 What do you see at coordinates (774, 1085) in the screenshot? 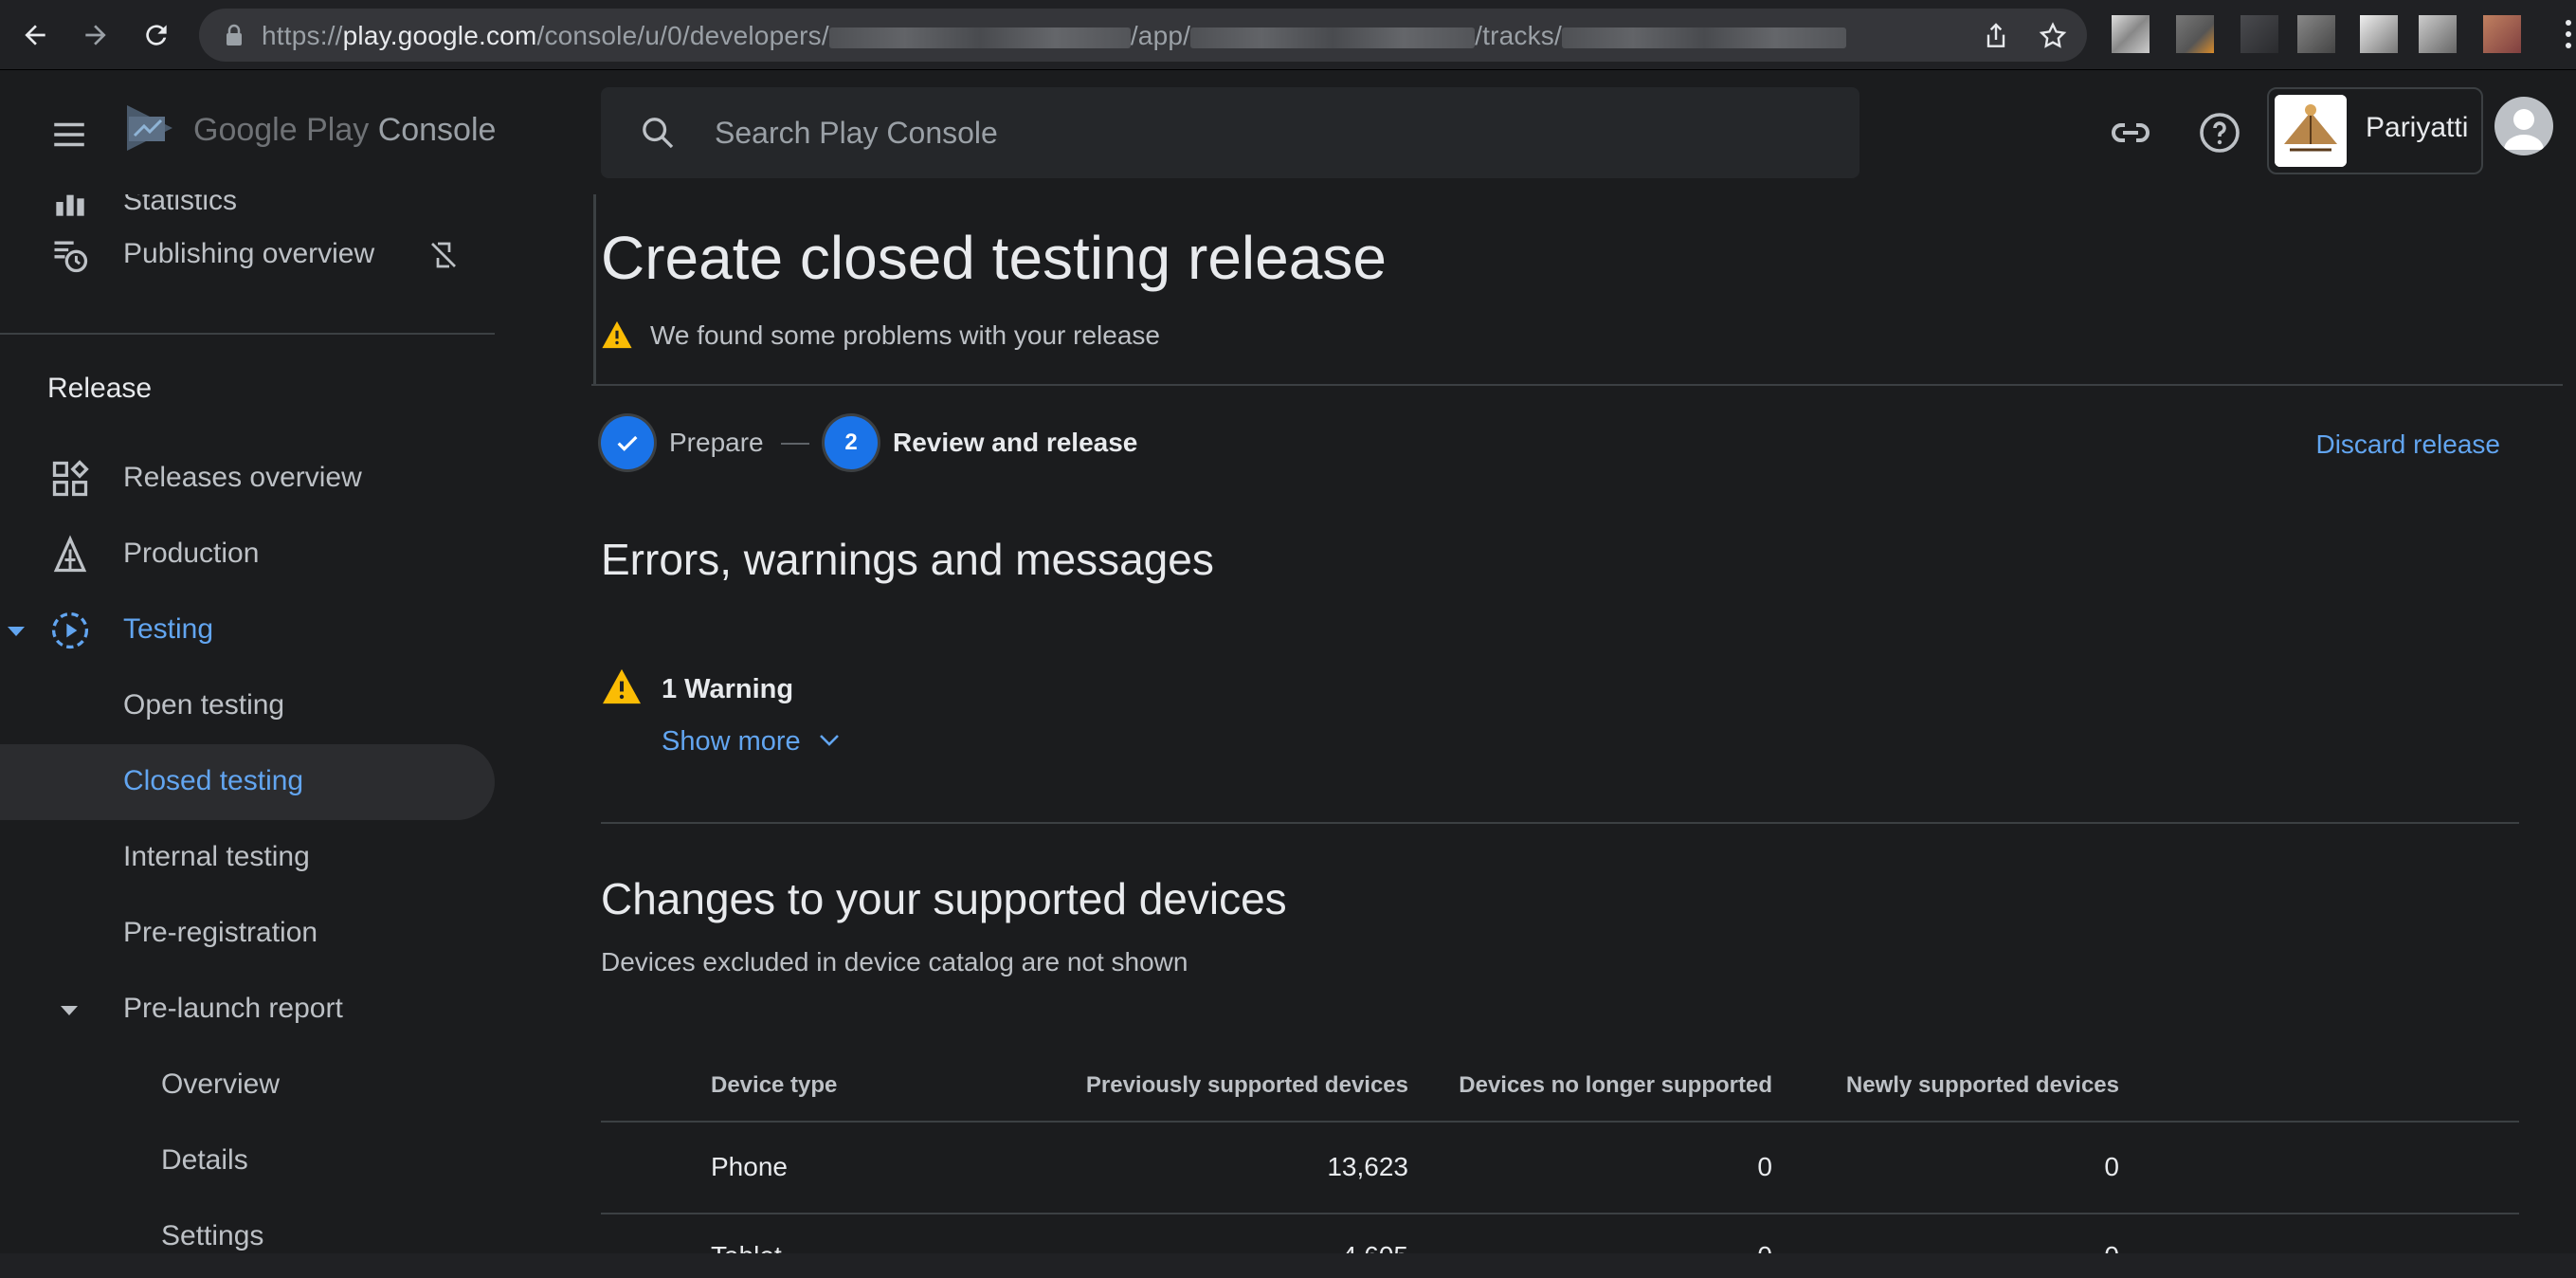
I see `column-header-device-type: Device type` at bounding box center [774, 1085].